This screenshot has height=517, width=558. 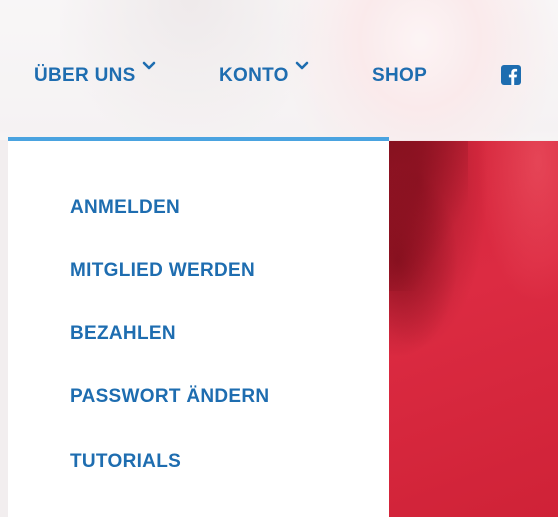 What do you see at coordinates (169, 397) in the screenshot?
I see `menu-item-passwort-aendern: PASSWORT ÄNDERN` at bounding box center [169, 397].